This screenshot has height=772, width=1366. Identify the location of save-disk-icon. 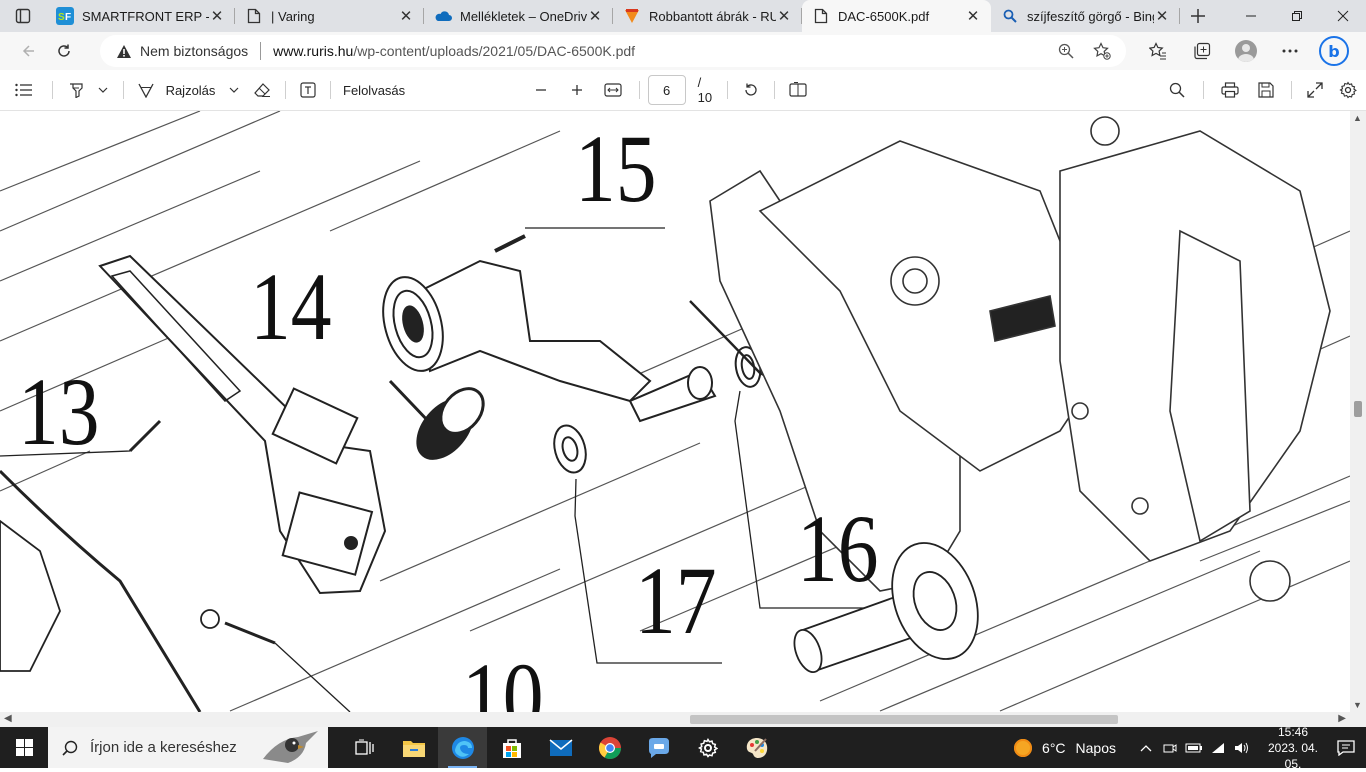
(1265, 90).